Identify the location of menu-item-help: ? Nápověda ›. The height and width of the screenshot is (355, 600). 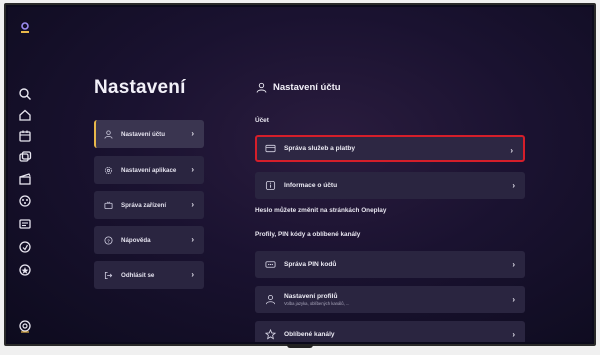
(149, 240).